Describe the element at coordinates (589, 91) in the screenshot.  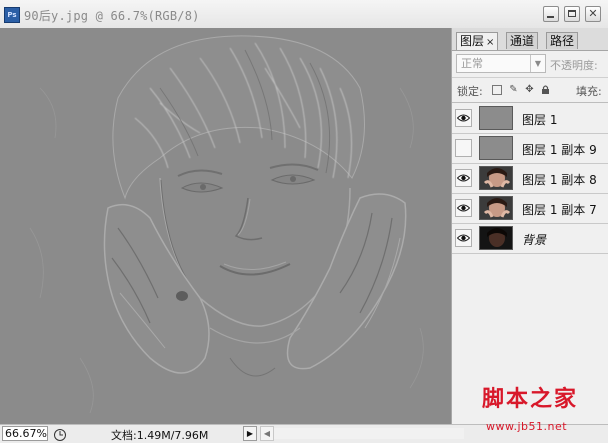
I see `fill-label: 填充:` at that location.